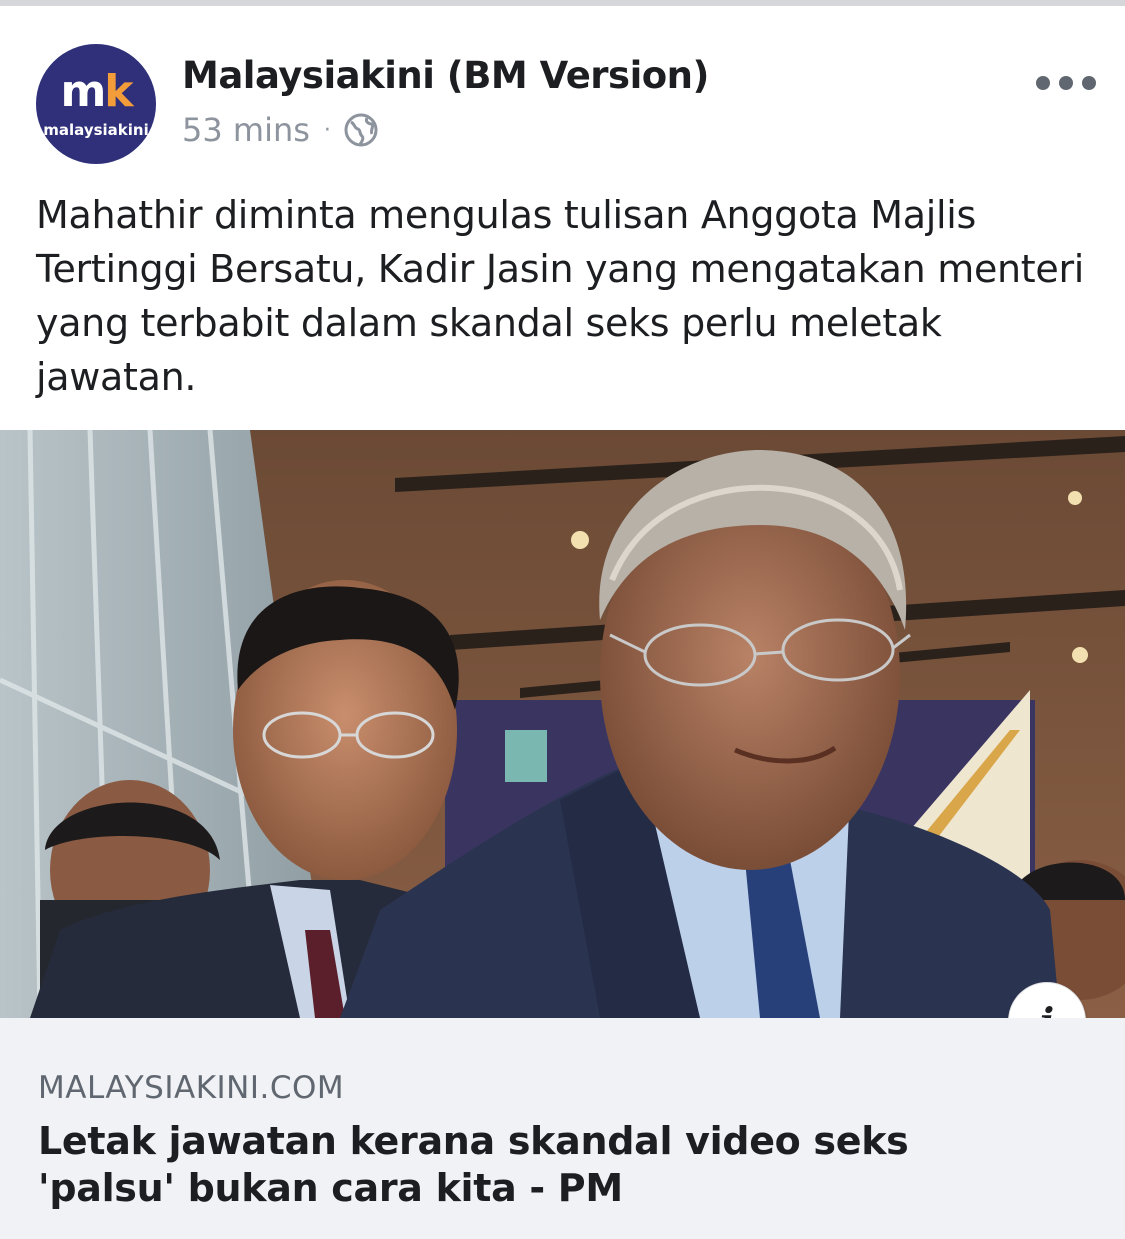  What do you see at coordinates (83, 91) in the screenshot?
I see `logo-letters: m` at bounding box center [83, 91].